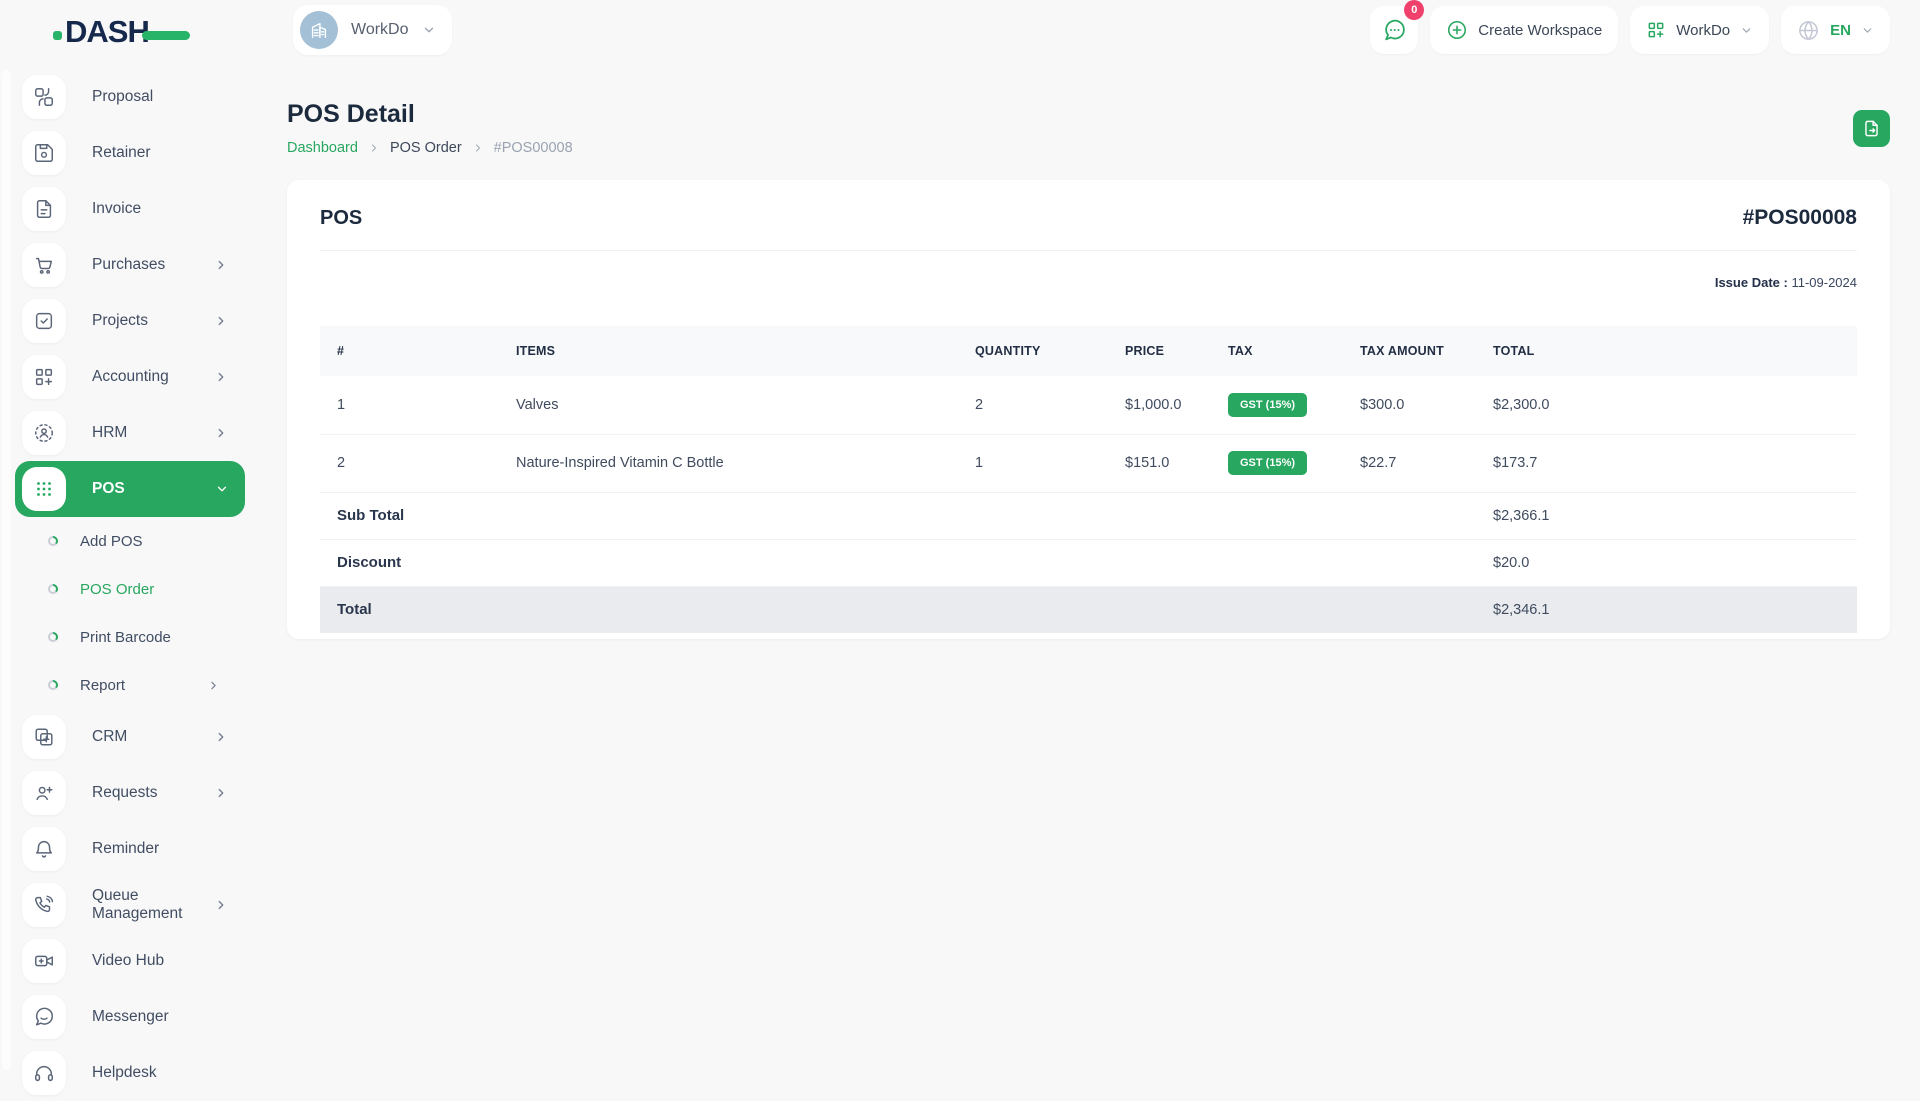 The image size is (1920, 1101). What do you see at coordinates (1294, 351) in the screenshot?
I see `col-header-tax: TAX` at bounding box center [1294, 351].